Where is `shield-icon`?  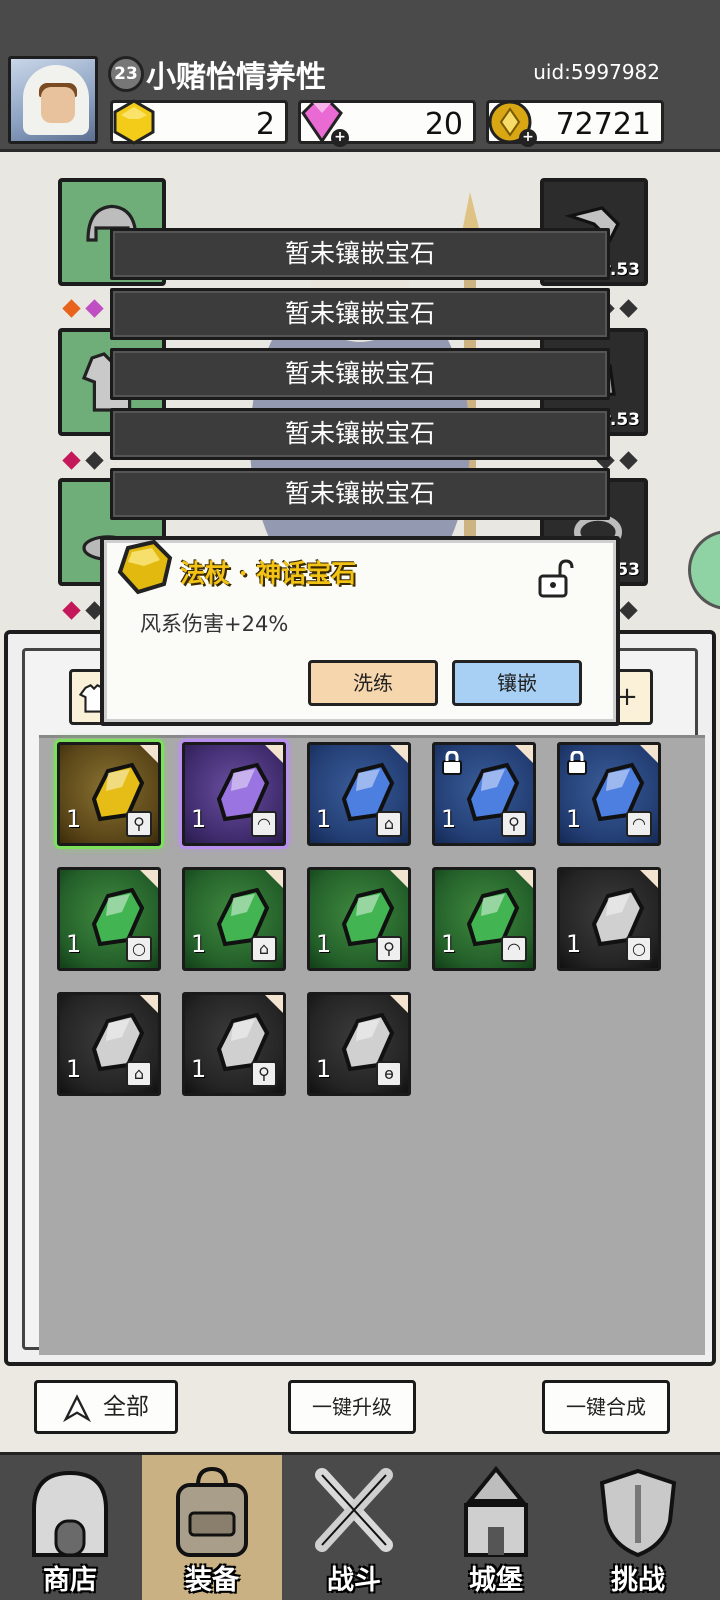 shield-icon is located at coordinates (638, 1513).